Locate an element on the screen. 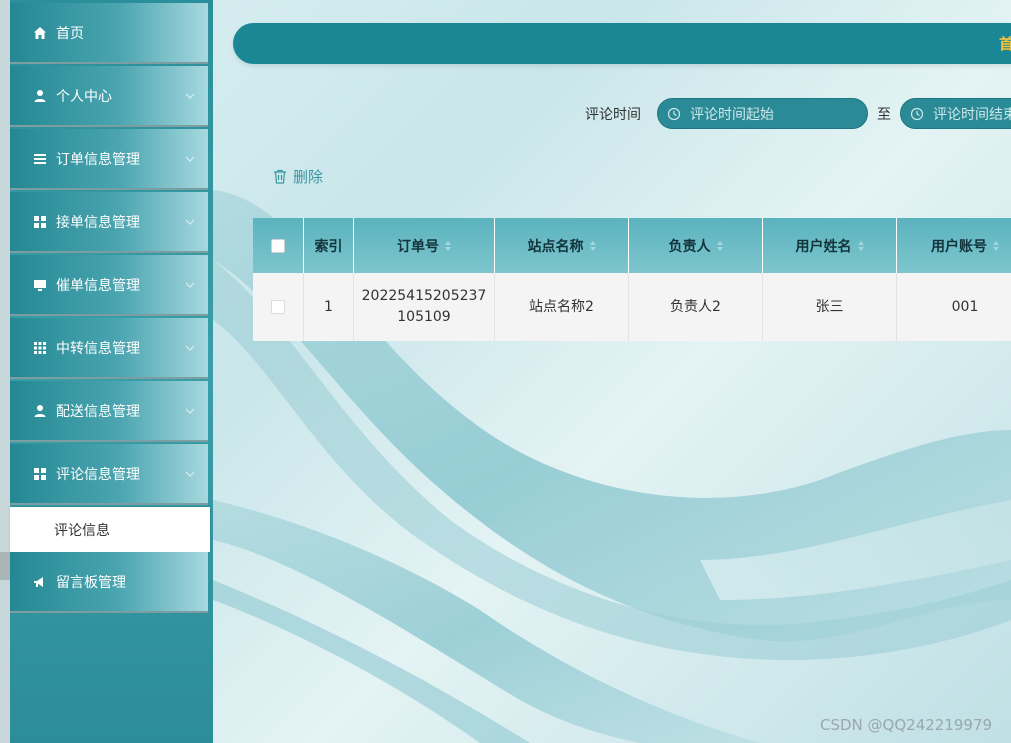 The image size is (1011, 743). cell-order-no: 20225415205237 105109 is located at coordinates (424, 307).